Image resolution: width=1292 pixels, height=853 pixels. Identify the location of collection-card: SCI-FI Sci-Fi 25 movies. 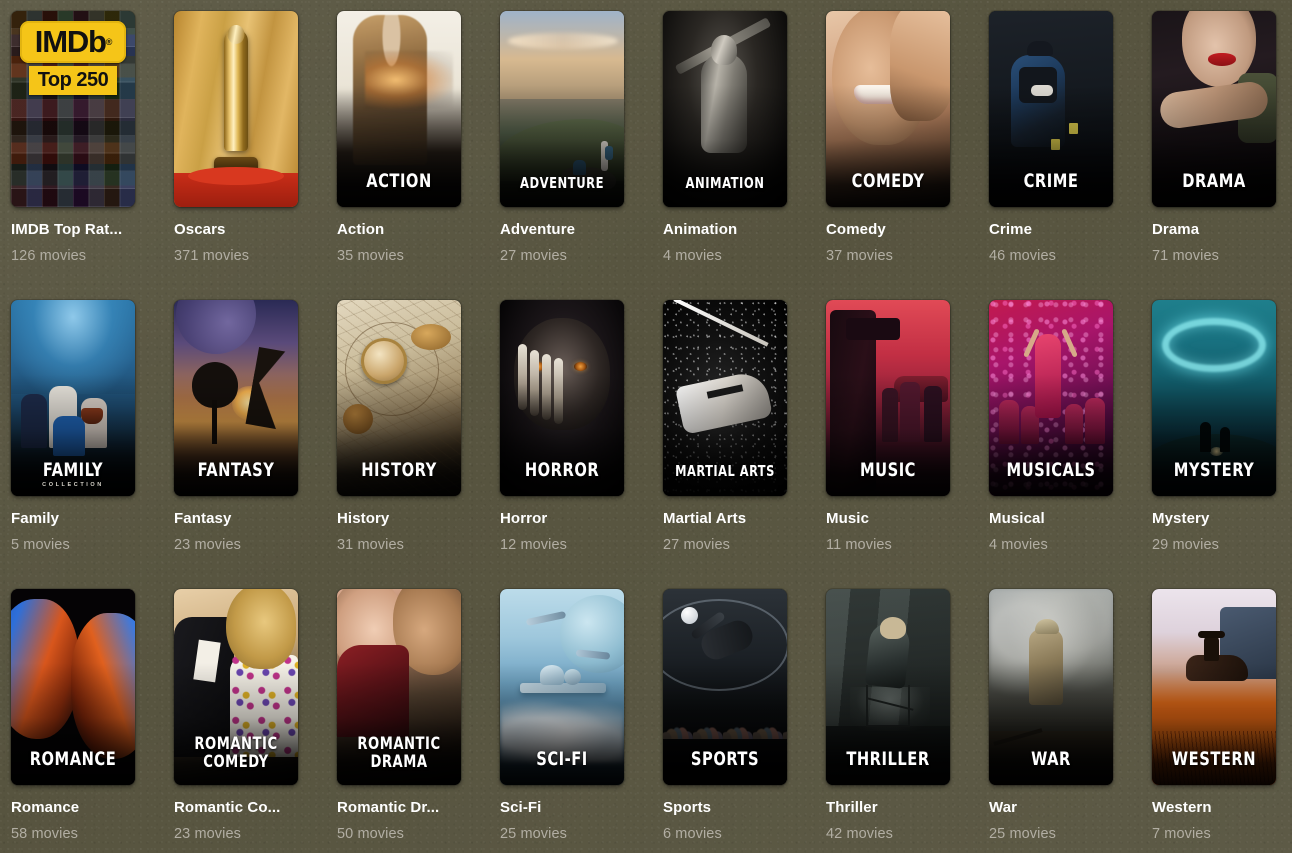
(562, 721).